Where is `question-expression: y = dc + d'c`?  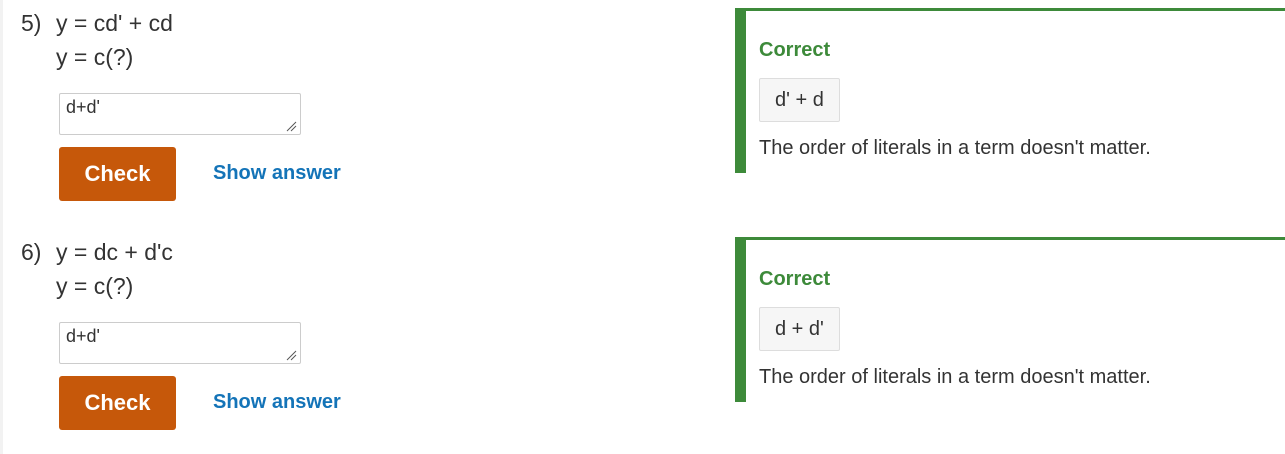
question-expression: y = dc + d'c is located at coordinates (114, 252).